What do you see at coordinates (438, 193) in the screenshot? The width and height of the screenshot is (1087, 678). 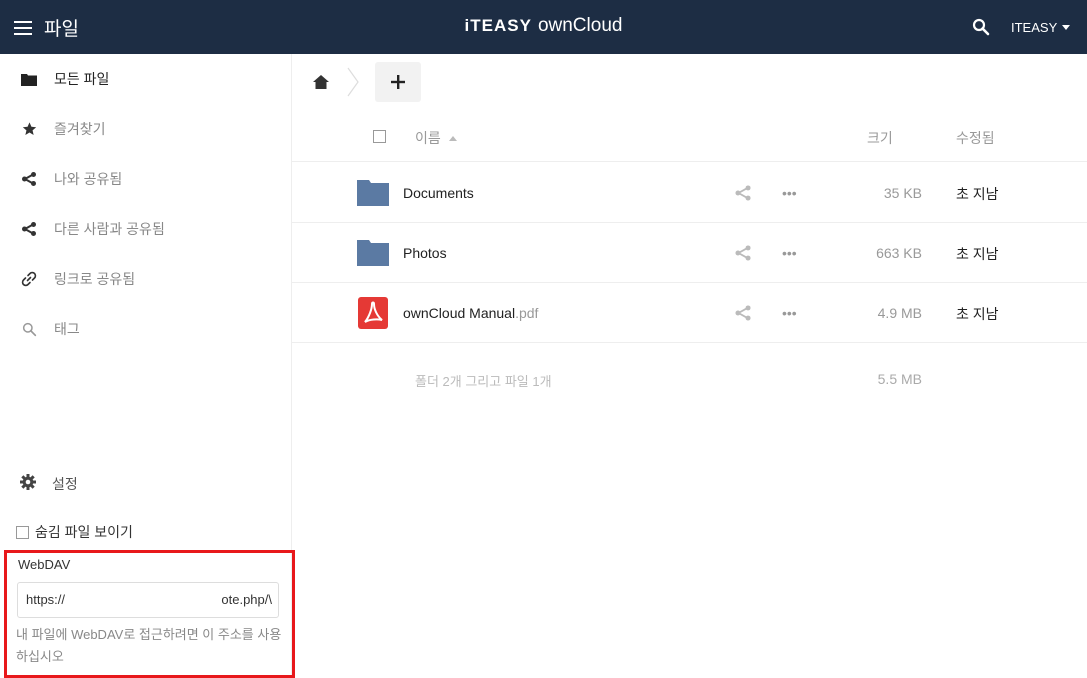 I see `file-name: Documents` at bounding box center [438, 193].